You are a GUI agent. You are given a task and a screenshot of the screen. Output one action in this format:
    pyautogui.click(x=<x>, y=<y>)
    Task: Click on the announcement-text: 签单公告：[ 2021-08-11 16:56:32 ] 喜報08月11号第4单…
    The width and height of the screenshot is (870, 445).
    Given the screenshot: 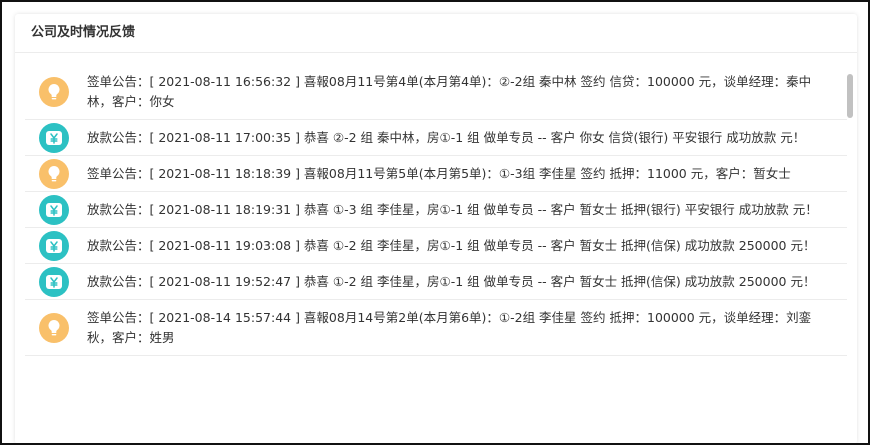 What is the action you would take?
    pyautogui.click(x=449, y=91)
    